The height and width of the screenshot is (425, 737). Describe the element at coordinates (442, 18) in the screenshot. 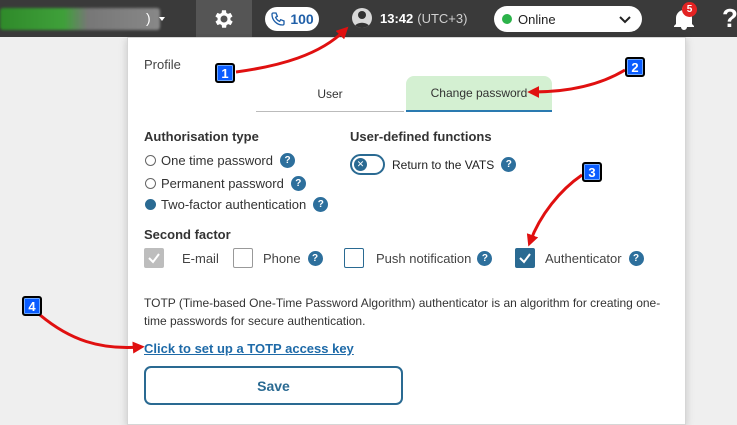

I see `clock-timezone: (UTC+3)` at that location.